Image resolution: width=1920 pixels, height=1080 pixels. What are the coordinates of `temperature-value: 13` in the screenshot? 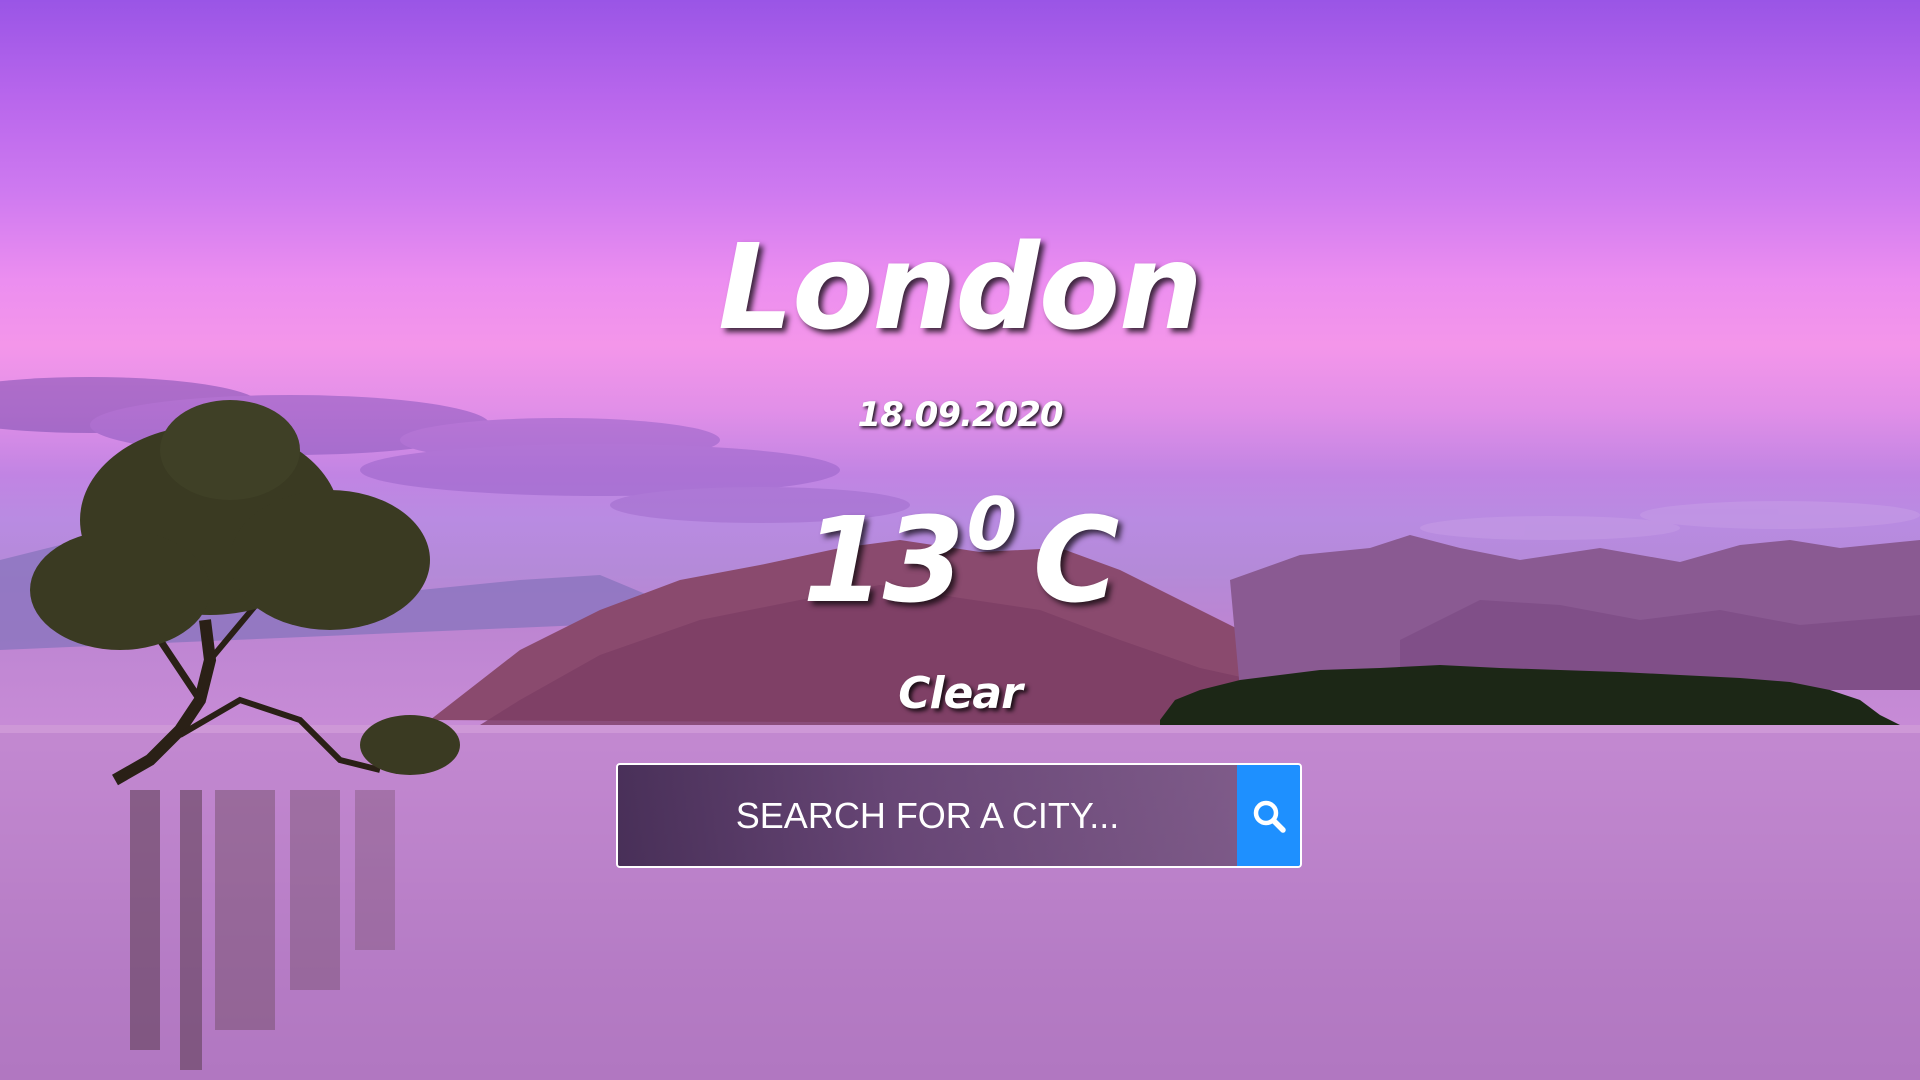 It's located at (883, 560).